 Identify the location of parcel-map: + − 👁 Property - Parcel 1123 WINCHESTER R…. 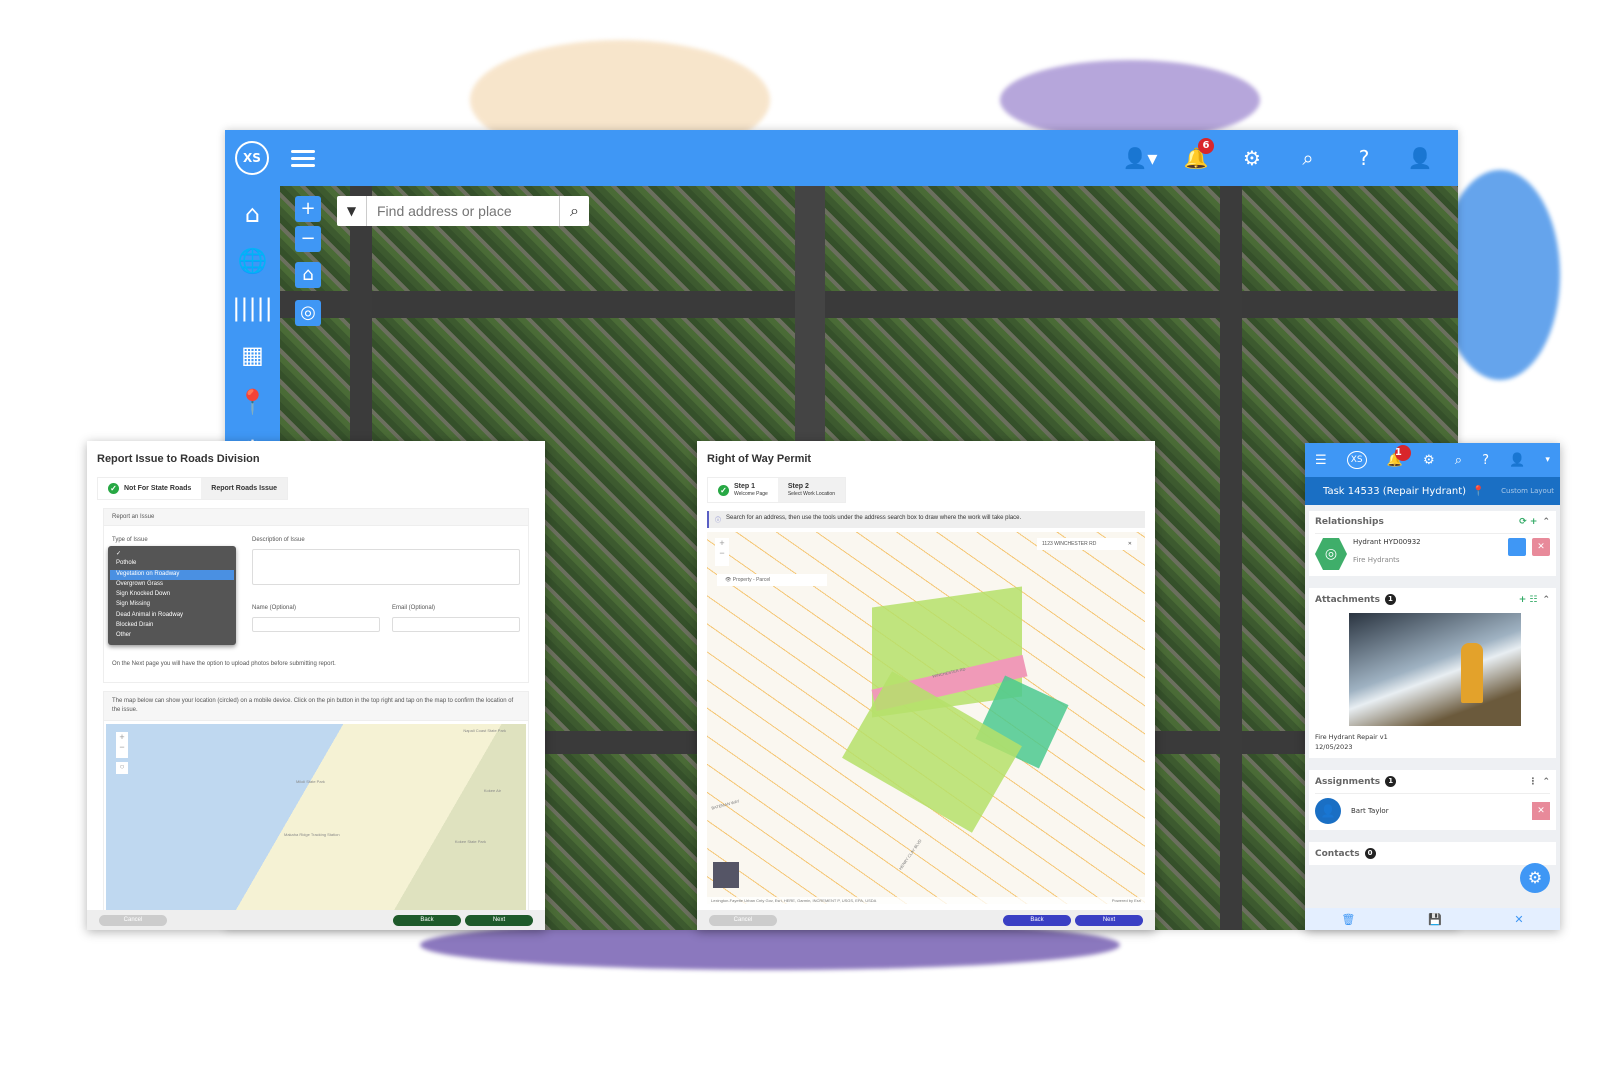
(926, 718).